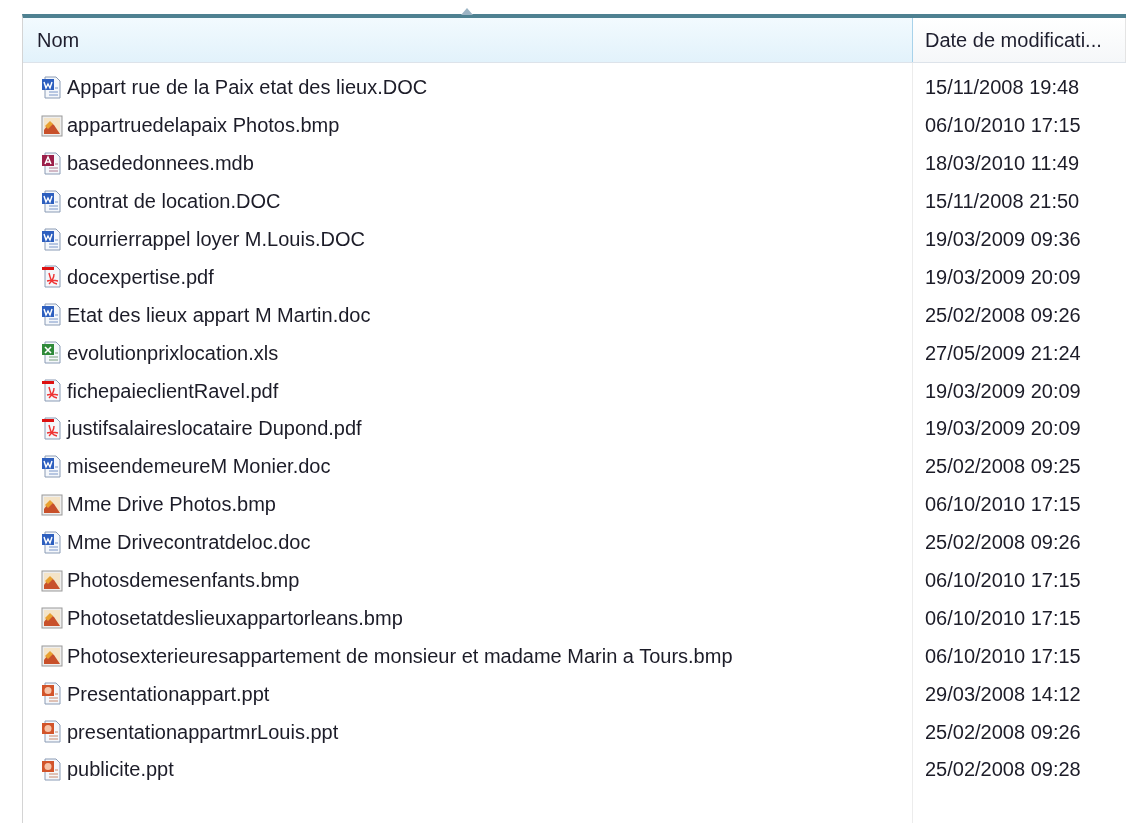  Describe the element at coordinates (189, 543) in the screenshot. I see `file-name: Mme Drivecontratdeloc.doc` at that location.